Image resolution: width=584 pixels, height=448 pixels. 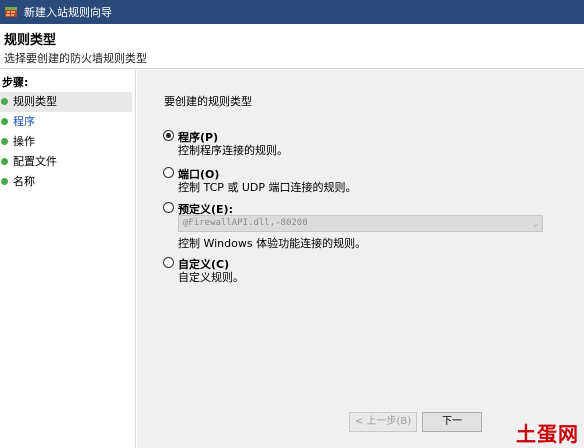 I want to click on step-label: 操作, so click(x=24, y=141).